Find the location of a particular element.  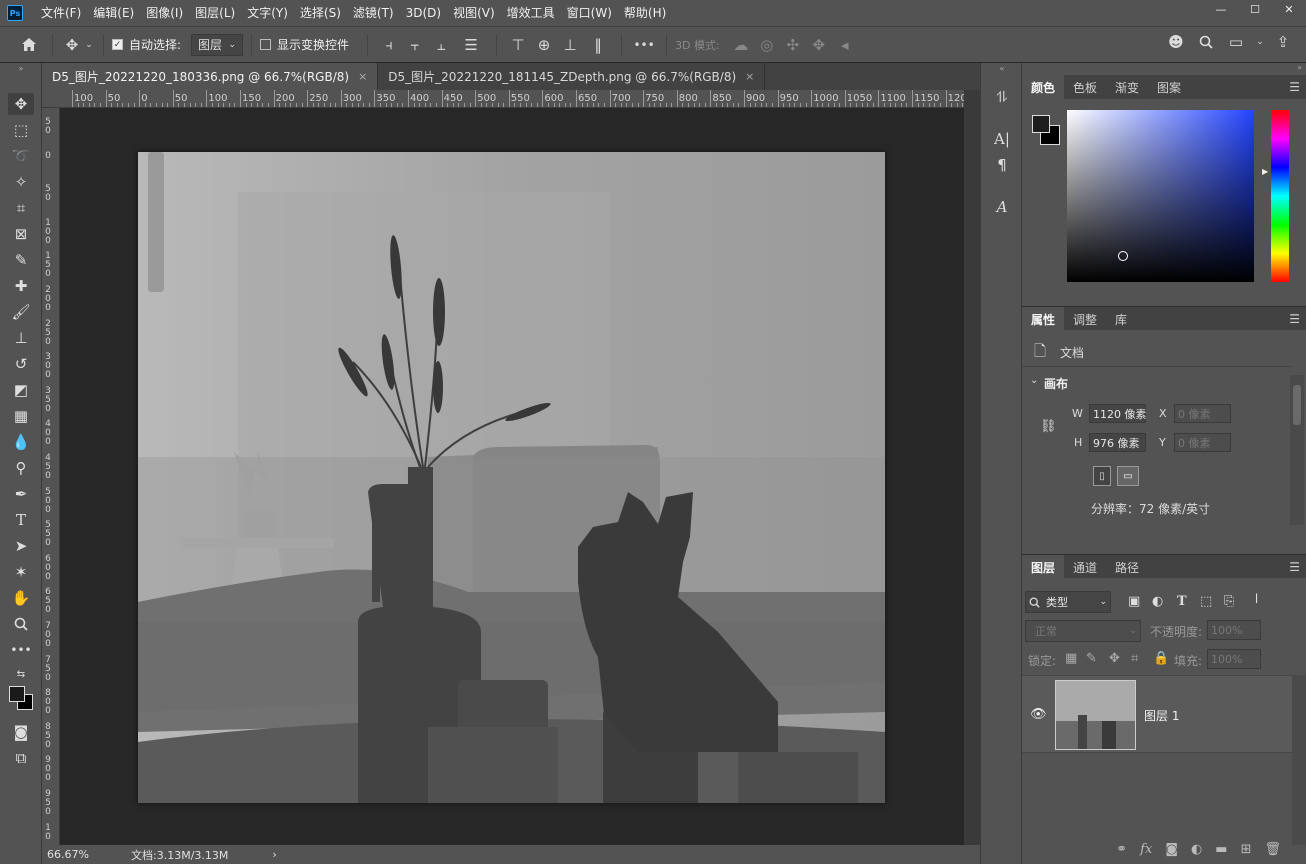

search-icon is located at coordinates (1206, 42).